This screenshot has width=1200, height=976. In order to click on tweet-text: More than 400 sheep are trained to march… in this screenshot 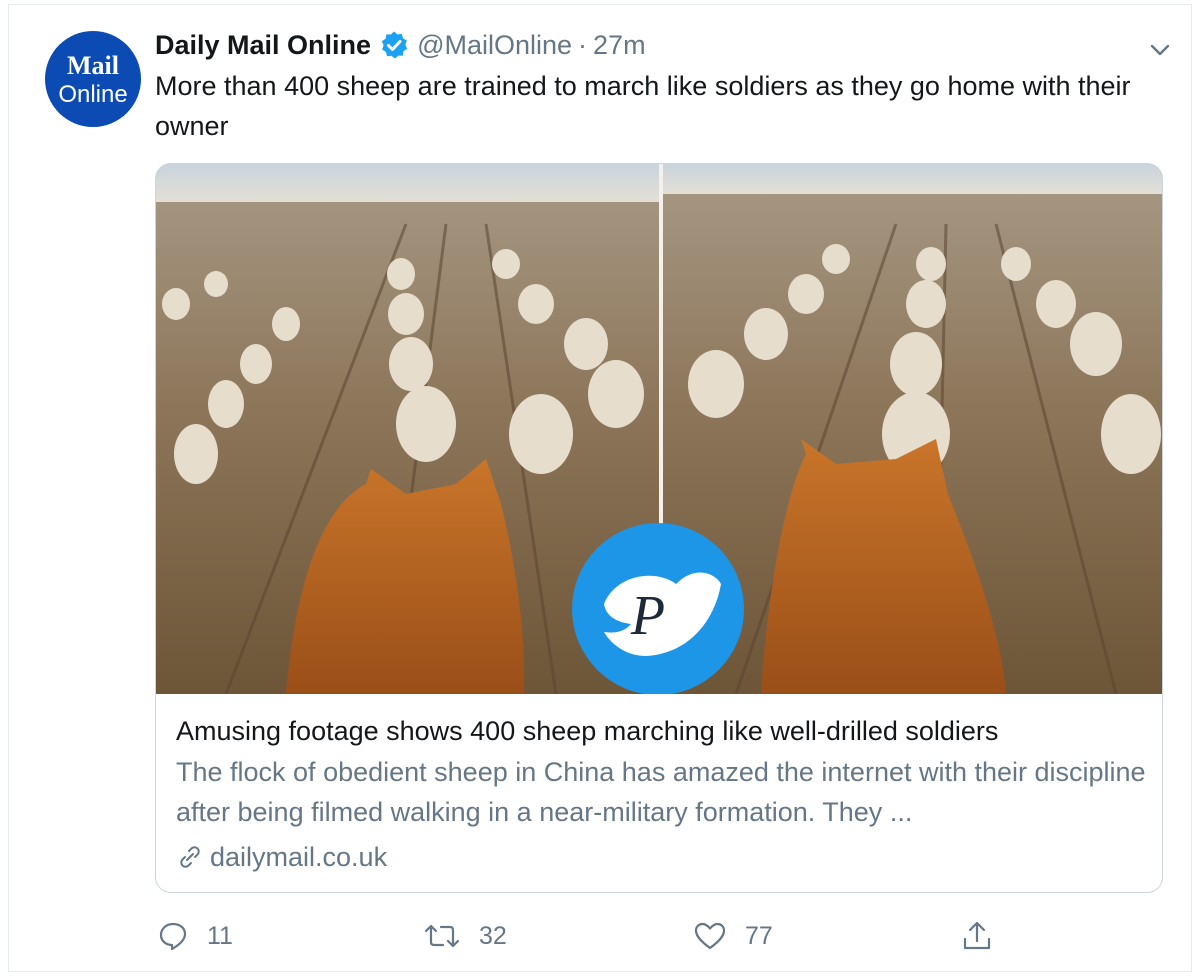, I will do `click(643, 106)`.